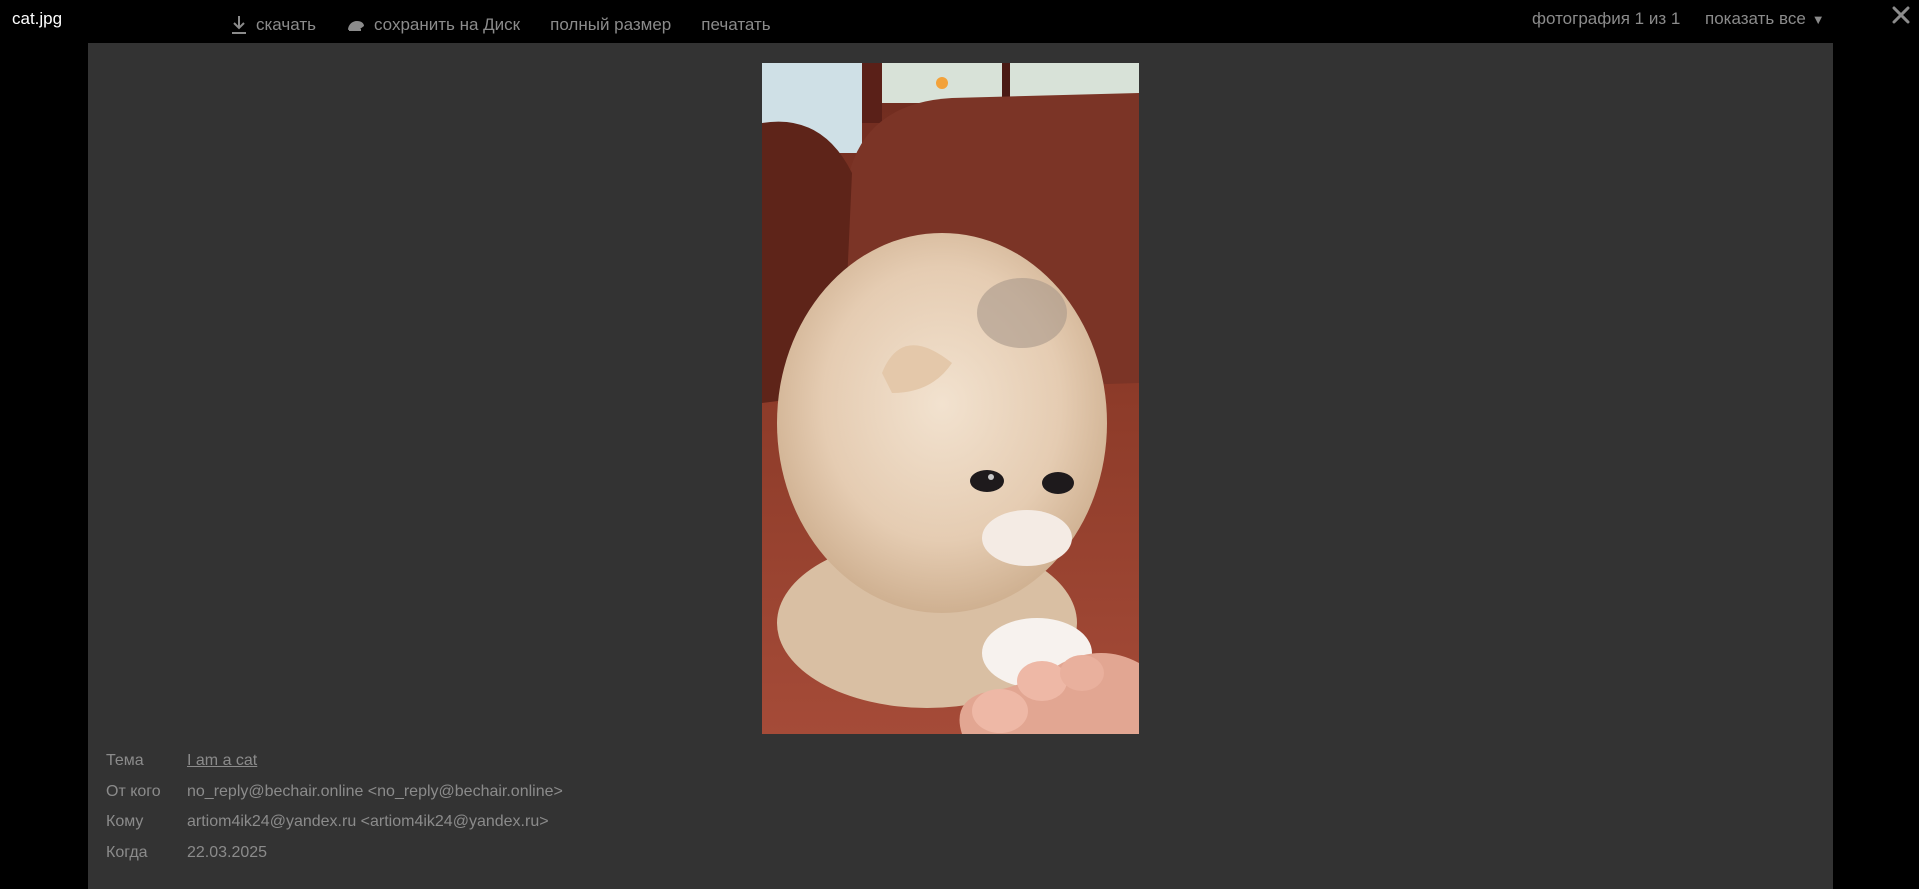 The height and width of the screenshot is (889, 1919). What do you see at coordinates (239, 25) in the screenshot?
I see `download-icon` at bounding box center [239, 25].